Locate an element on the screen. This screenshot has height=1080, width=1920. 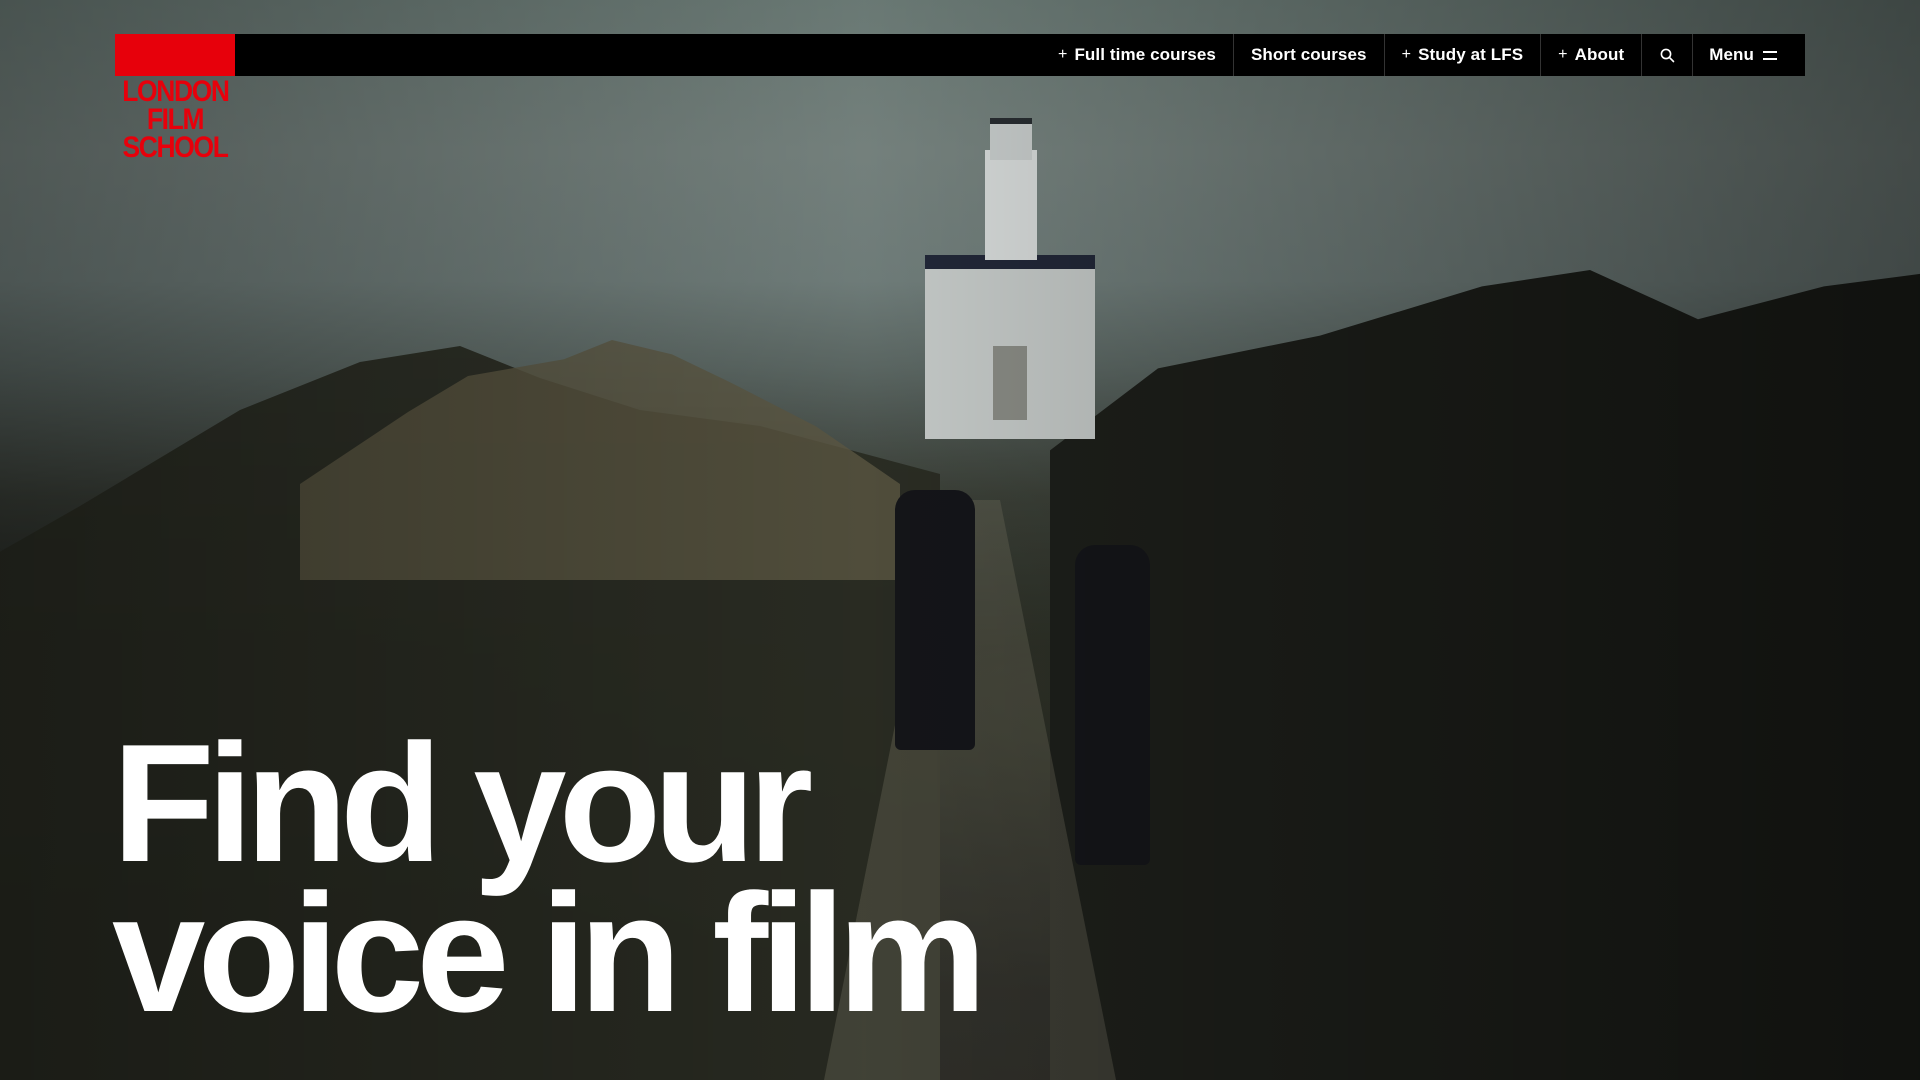
nav-short-courses: Short courses is located at coordinates (1308, 55).